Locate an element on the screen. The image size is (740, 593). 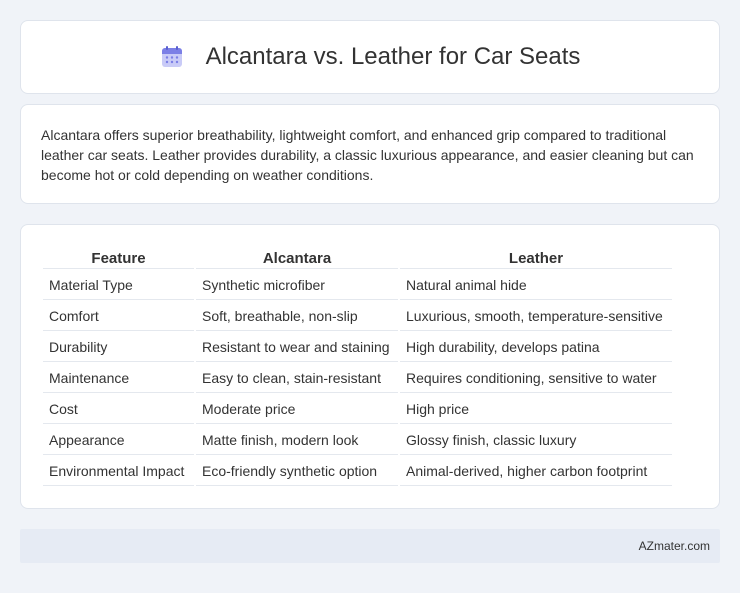
leather-cell: Natural animal hide is located at coordinates (536, 285).